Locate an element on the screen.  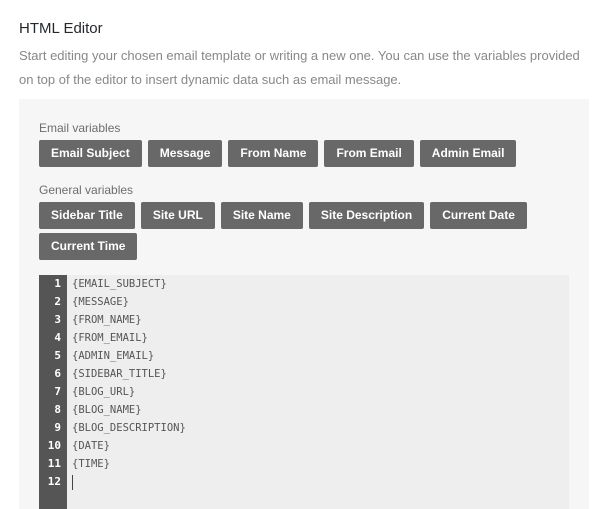
code-line: {BLOG_URL} is located at coordinates (104, 392).